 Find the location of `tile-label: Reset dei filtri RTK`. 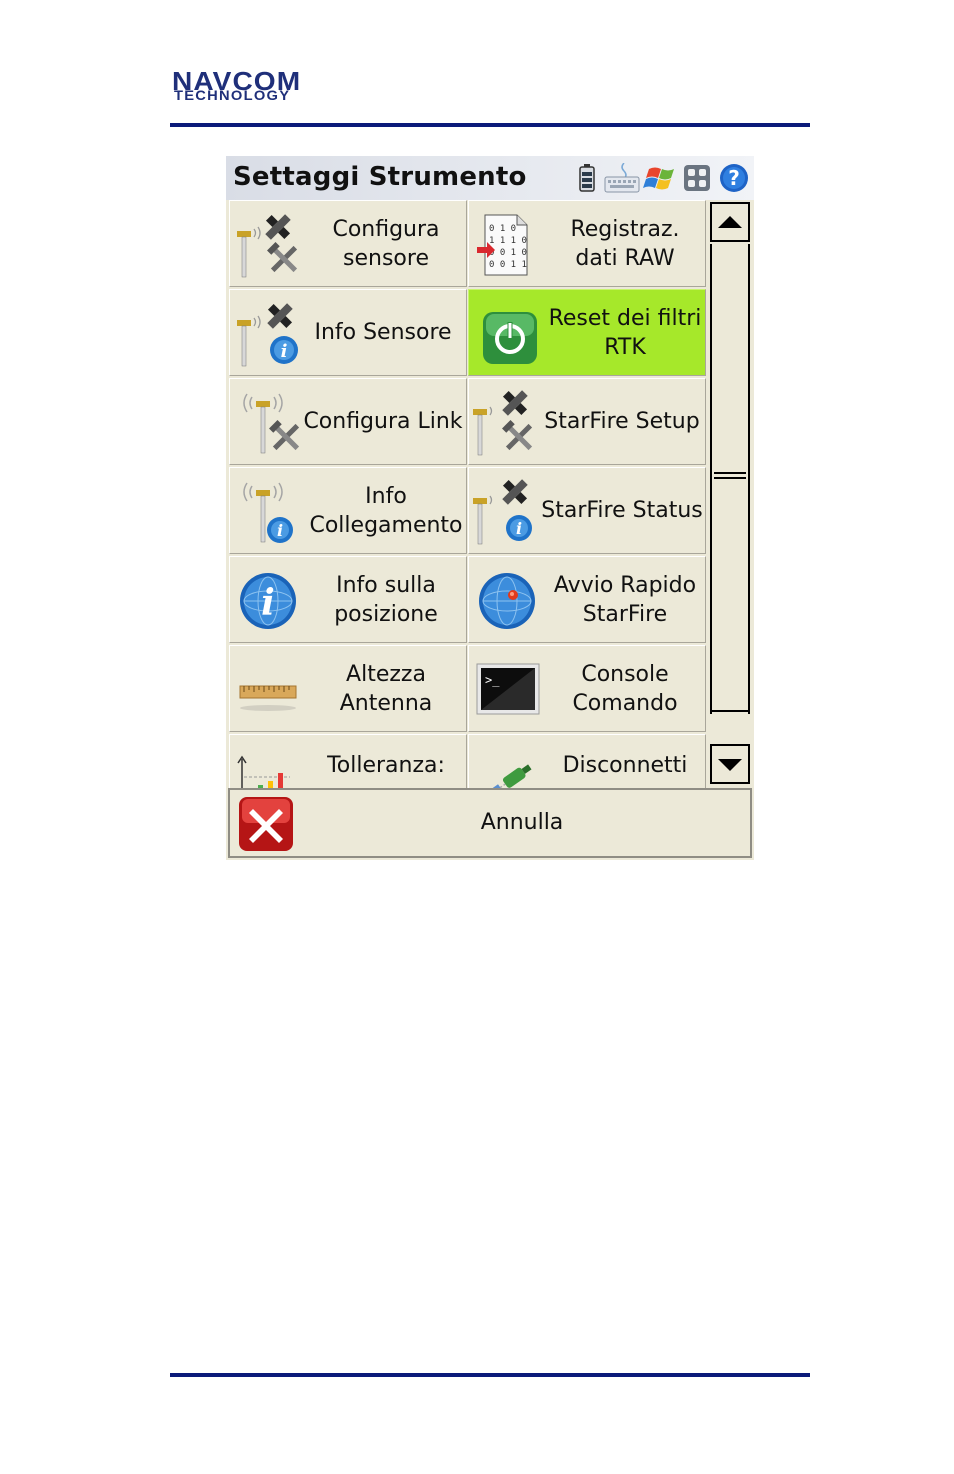

tile-label: Reset dei filtri RTK is located at coordinates (625, 332).